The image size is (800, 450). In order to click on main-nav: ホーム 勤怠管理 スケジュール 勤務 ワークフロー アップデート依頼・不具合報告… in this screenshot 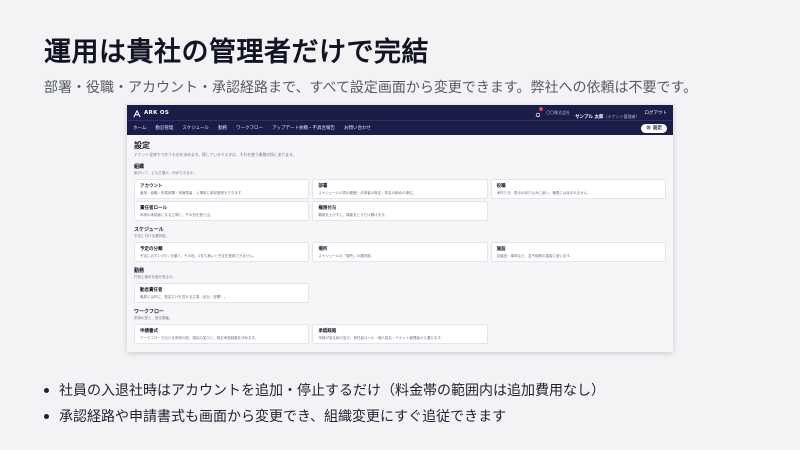, I will do `click(400, 127)`.